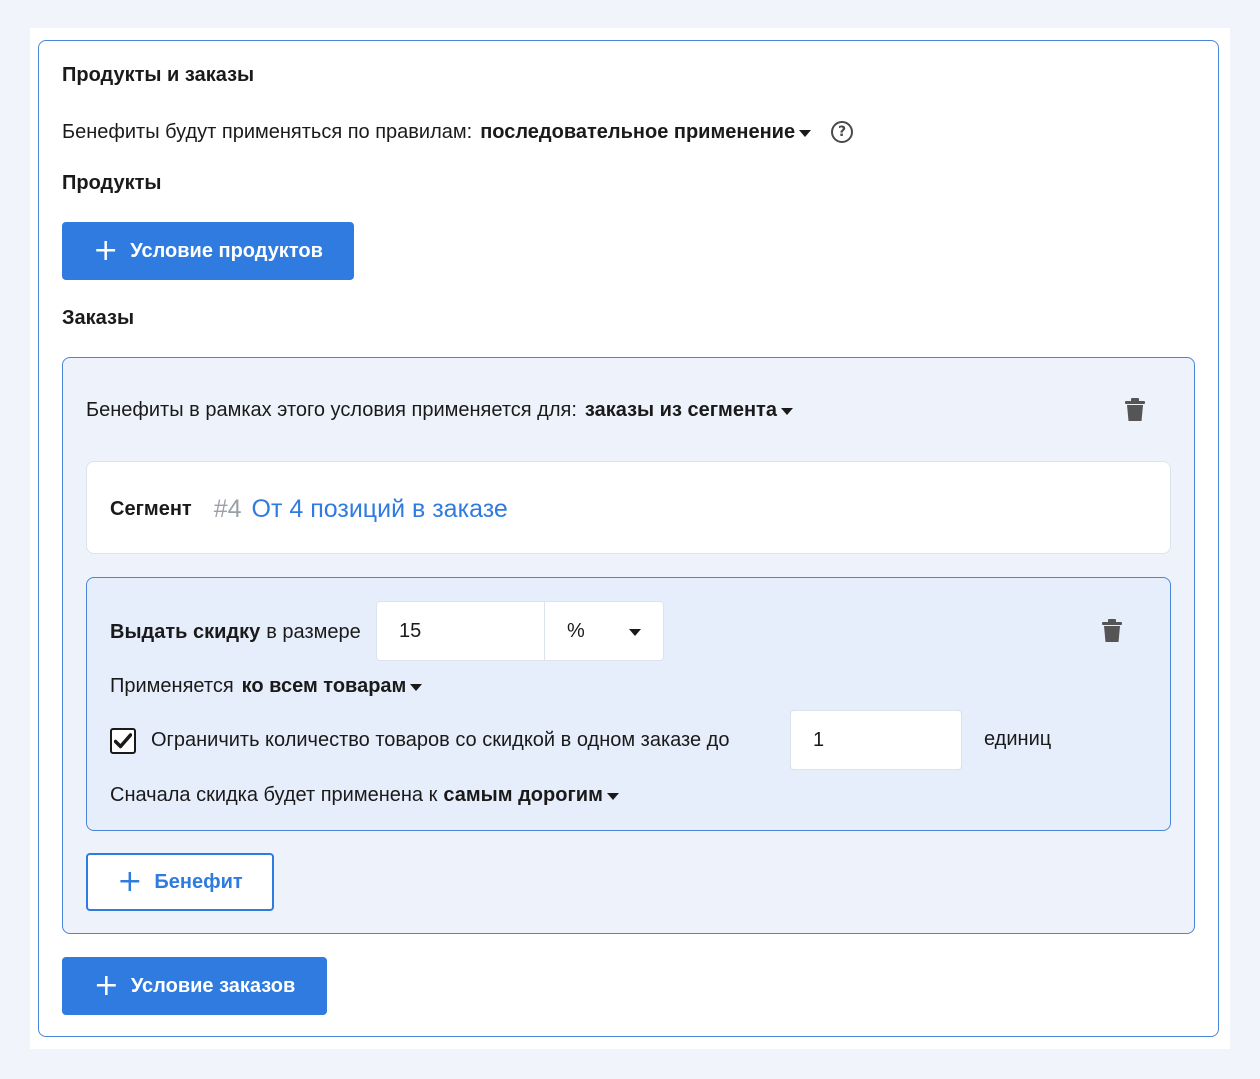 The image size is (1260, 1079). I want to click on segment-link: От 4 позиций в заказе, so click(380, 509).